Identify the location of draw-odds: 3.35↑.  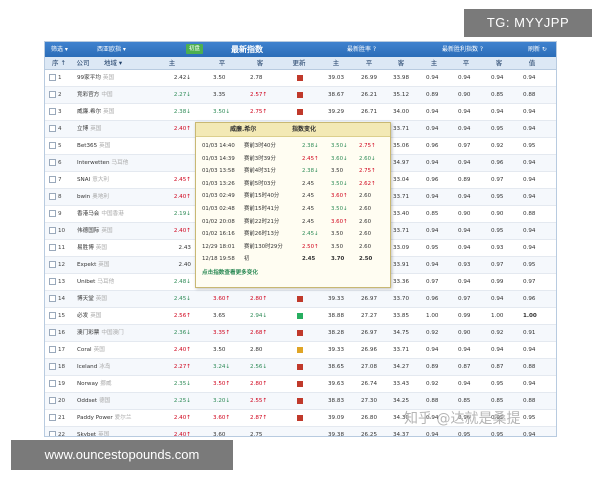
(227, 333).